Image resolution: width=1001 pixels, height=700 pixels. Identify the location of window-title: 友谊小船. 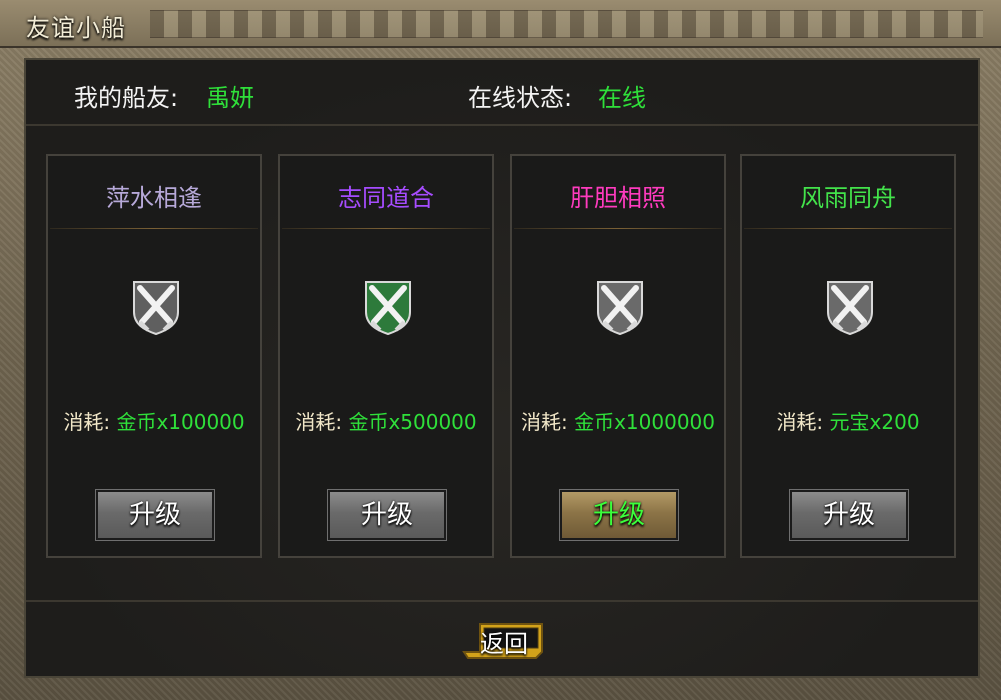
(76, 28).